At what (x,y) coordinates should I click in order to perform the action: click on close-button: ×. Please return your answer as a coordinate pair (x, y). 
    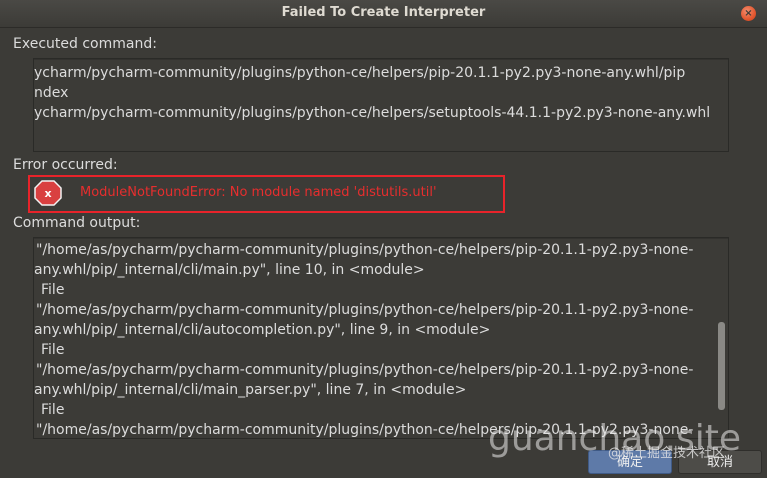
    Looking at the image, I should click on (748, 13).